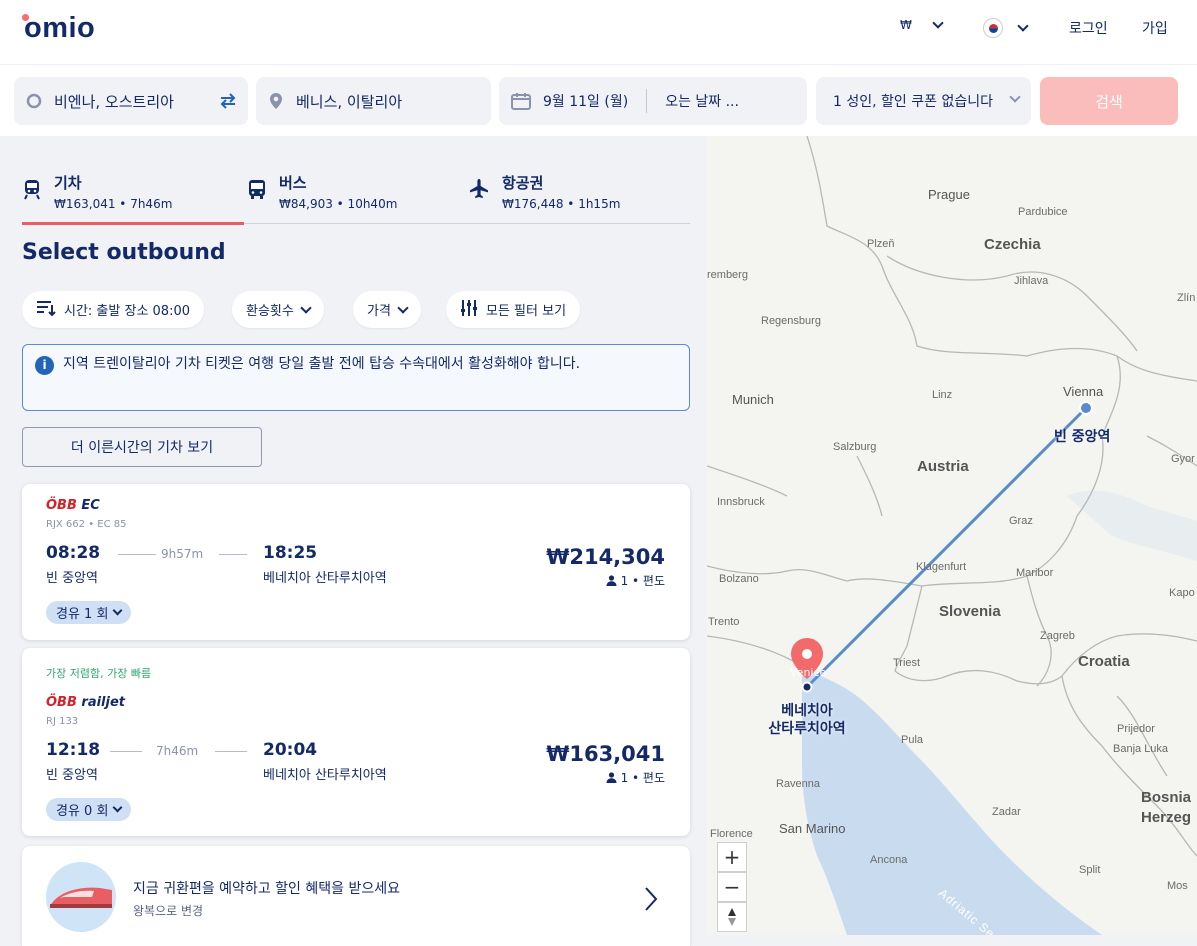 This screenshot has height=946, width=1197. Describe the element at coordinates (651, 901) in the screenshot. I see `chevron-right-icon` at that location.